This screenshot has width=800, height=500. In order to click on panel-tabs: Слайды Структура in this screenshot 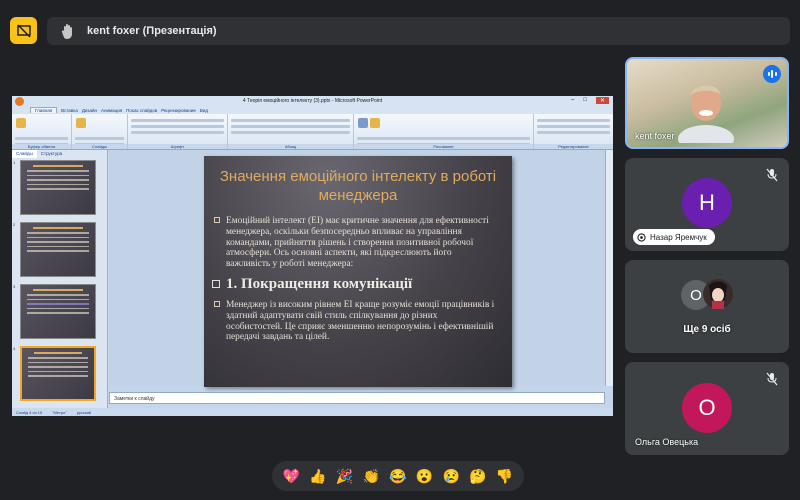, I will do `click(59, 154)`.